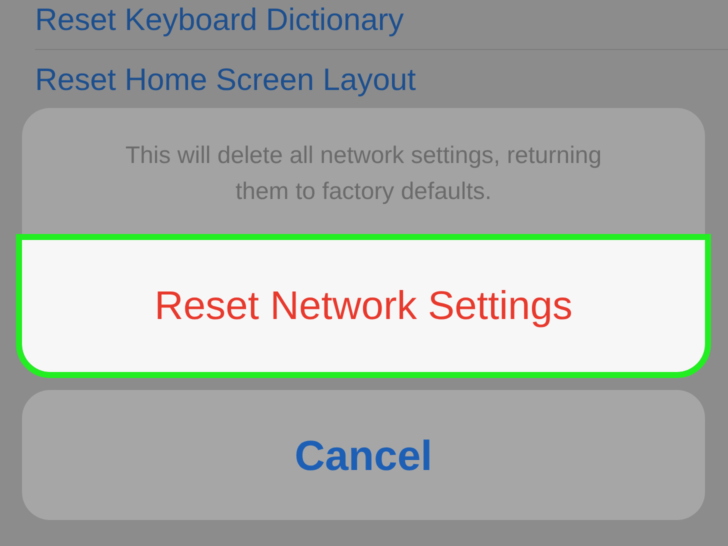 This screenshot has height=546, width=728. I want to click on list-item: Reset Keyboard Dictionary, so click(219, 20).